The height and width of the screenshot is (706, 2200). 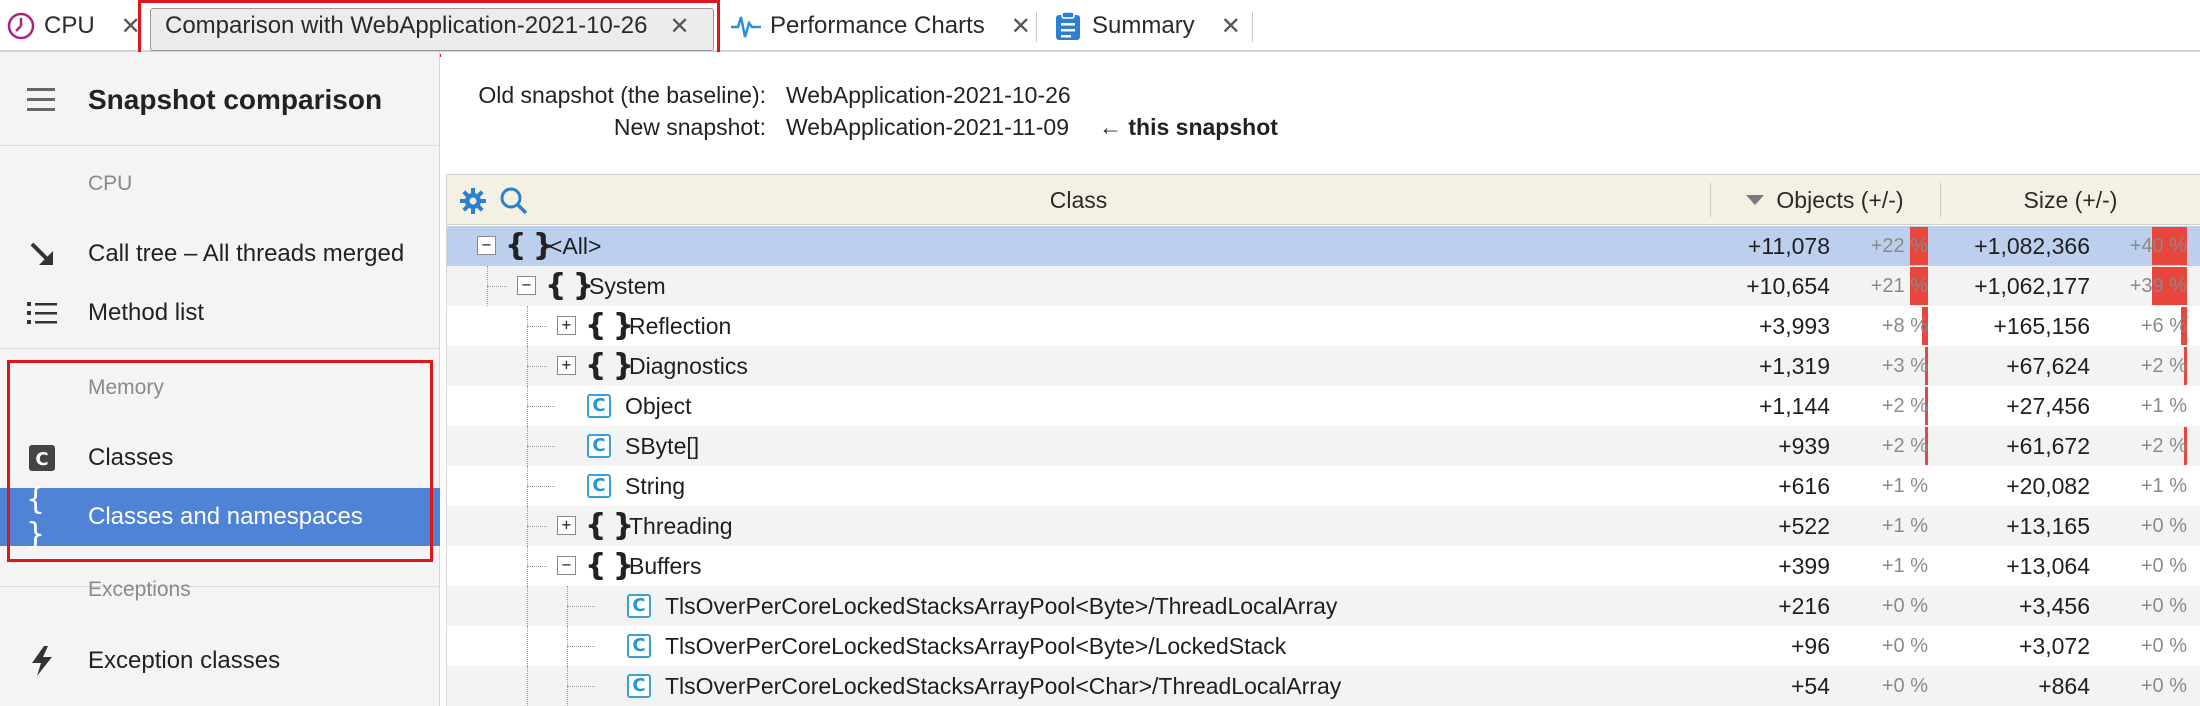 I want to click on sort-desc-icon, so click(x=1755, y=200).